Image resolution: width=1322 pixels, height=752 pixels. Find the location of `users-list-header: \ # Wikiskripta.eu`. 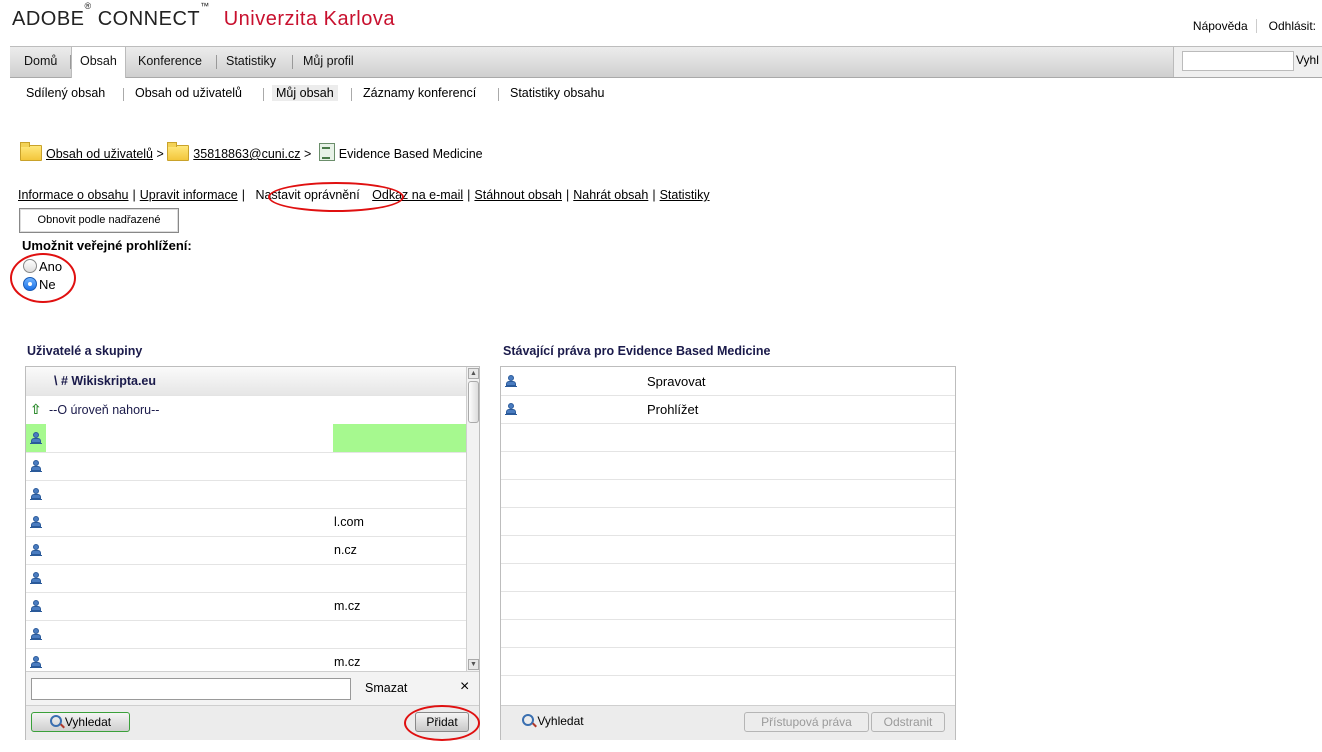

users-list-header: \ # Wikiskripta.eu is located at coordinates (246, 381).